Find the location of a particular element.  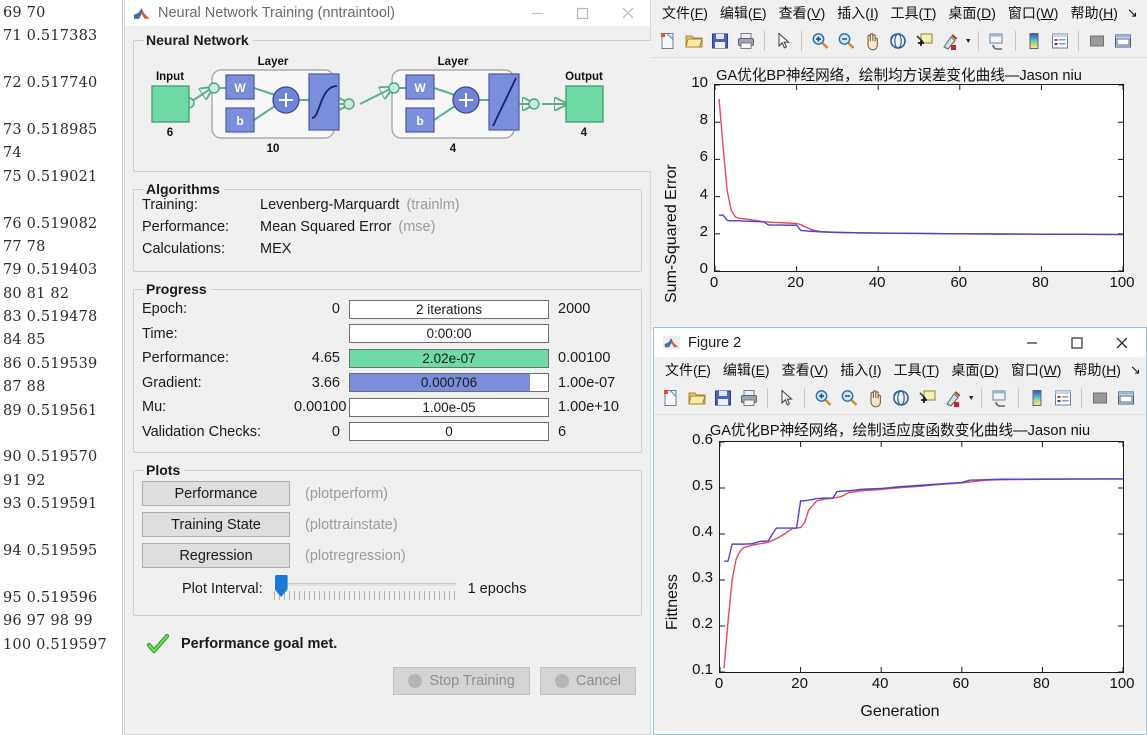

stop-training-button: Stop Training is located at coordinates (461, 681).